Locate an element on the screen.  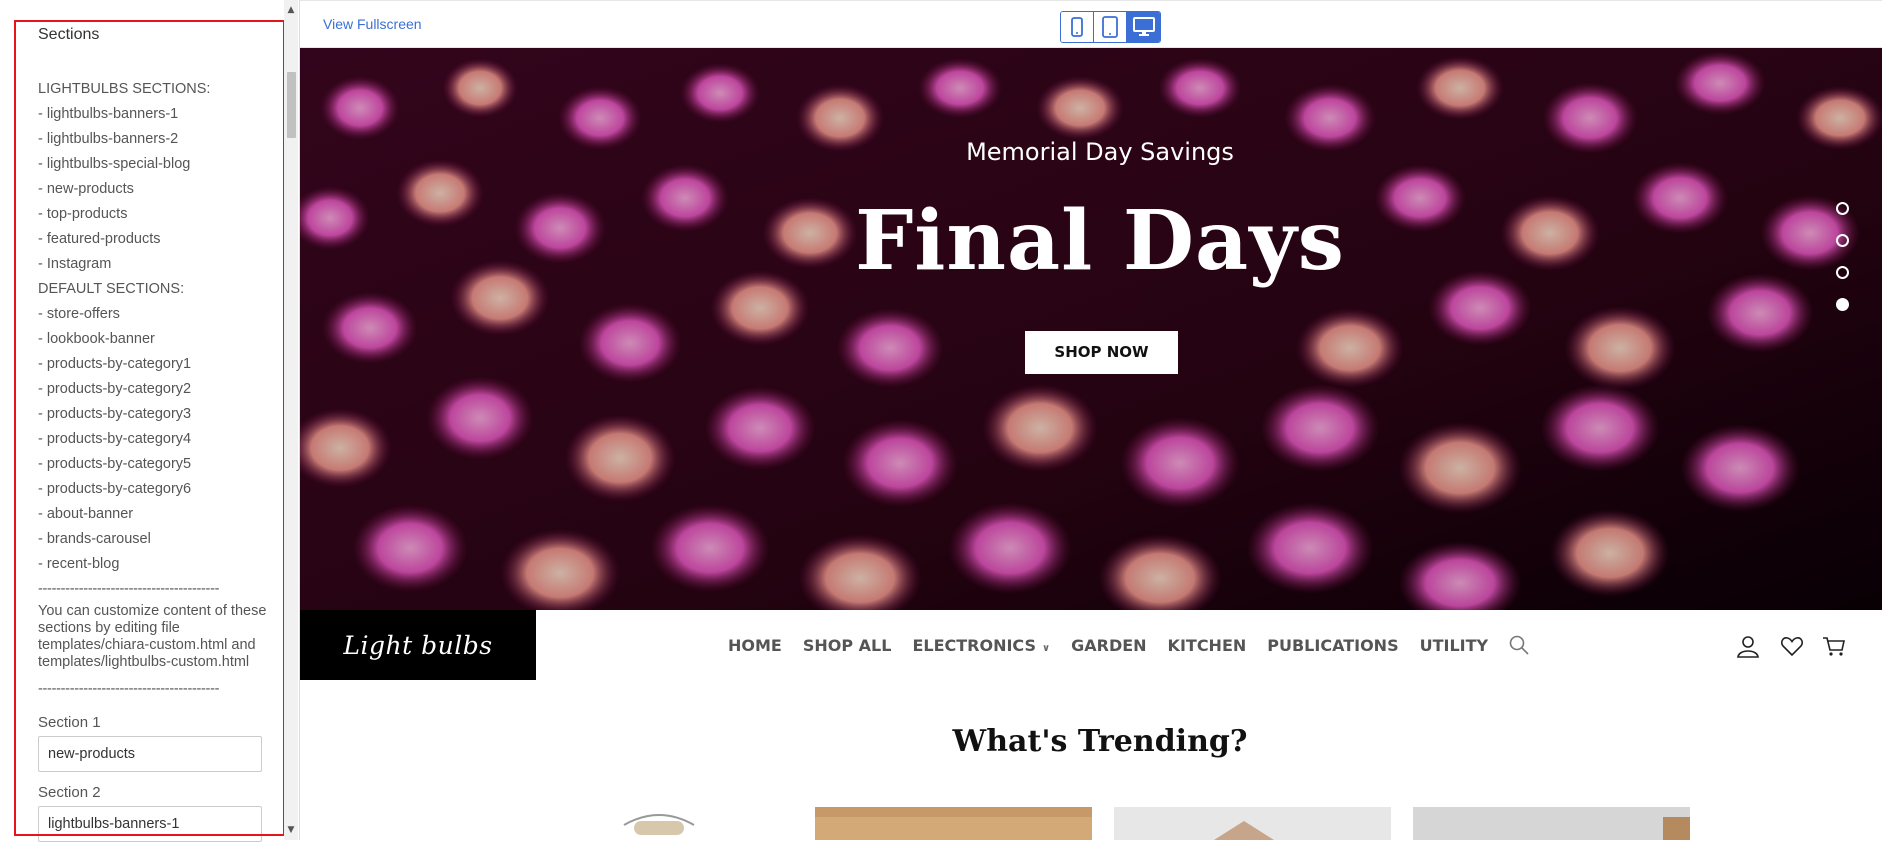
section-list-item: - products-by-category1 is located at coordinates (115, 364).